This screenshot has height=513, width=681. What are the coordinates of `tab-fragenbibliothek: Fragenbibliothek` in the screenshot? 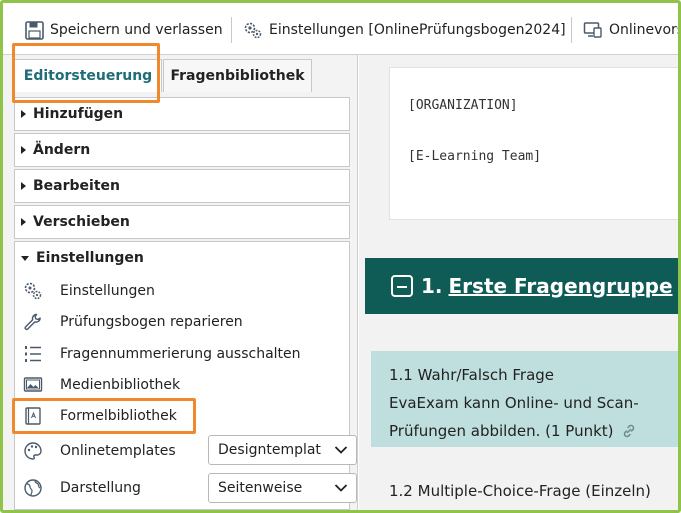 It's located at (237, 75).